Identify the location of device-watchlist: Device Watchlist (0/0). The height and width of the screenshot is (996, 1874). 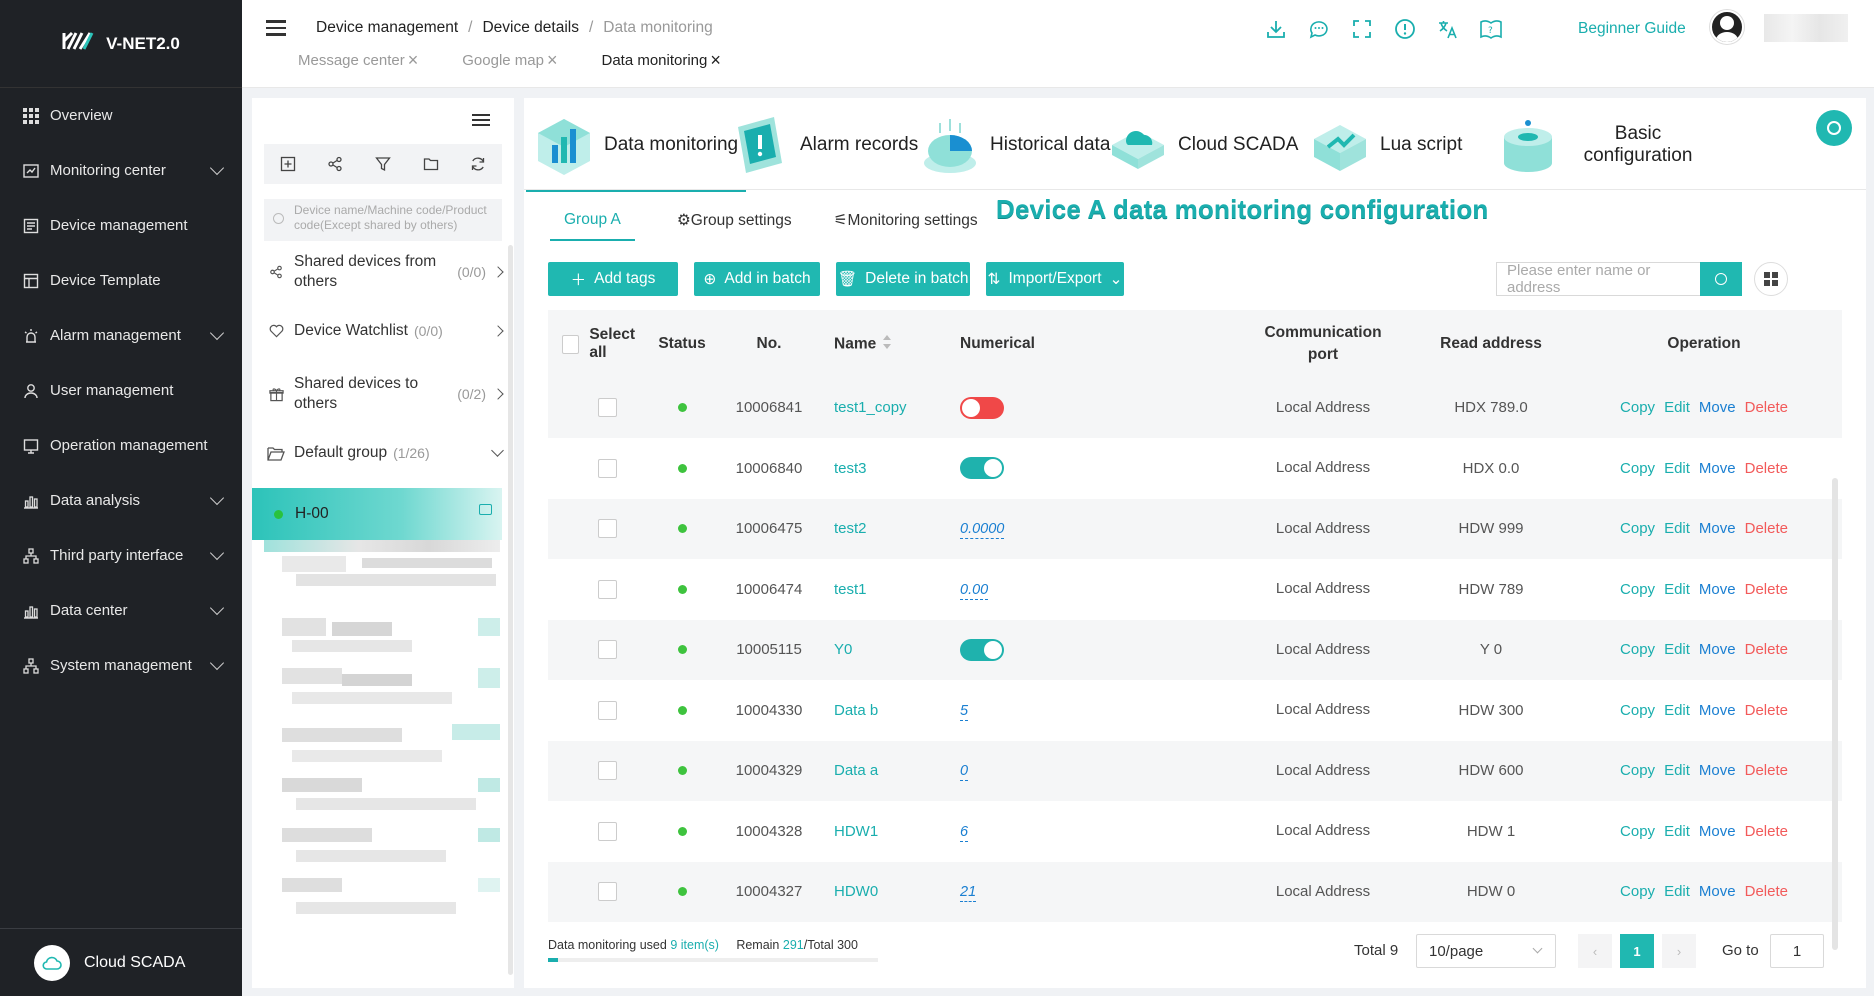
(384, 331).